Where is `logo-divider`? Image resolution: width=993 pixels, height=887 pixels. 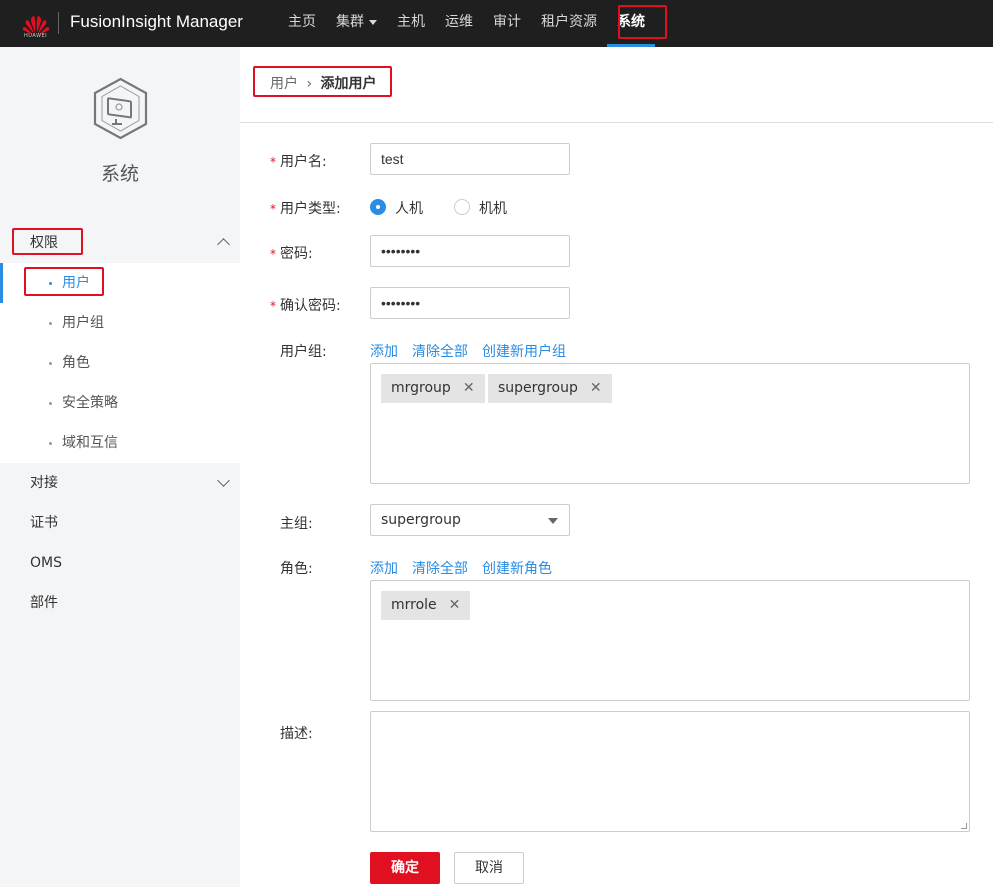 logo-divider is located at coordinates (58, 23).